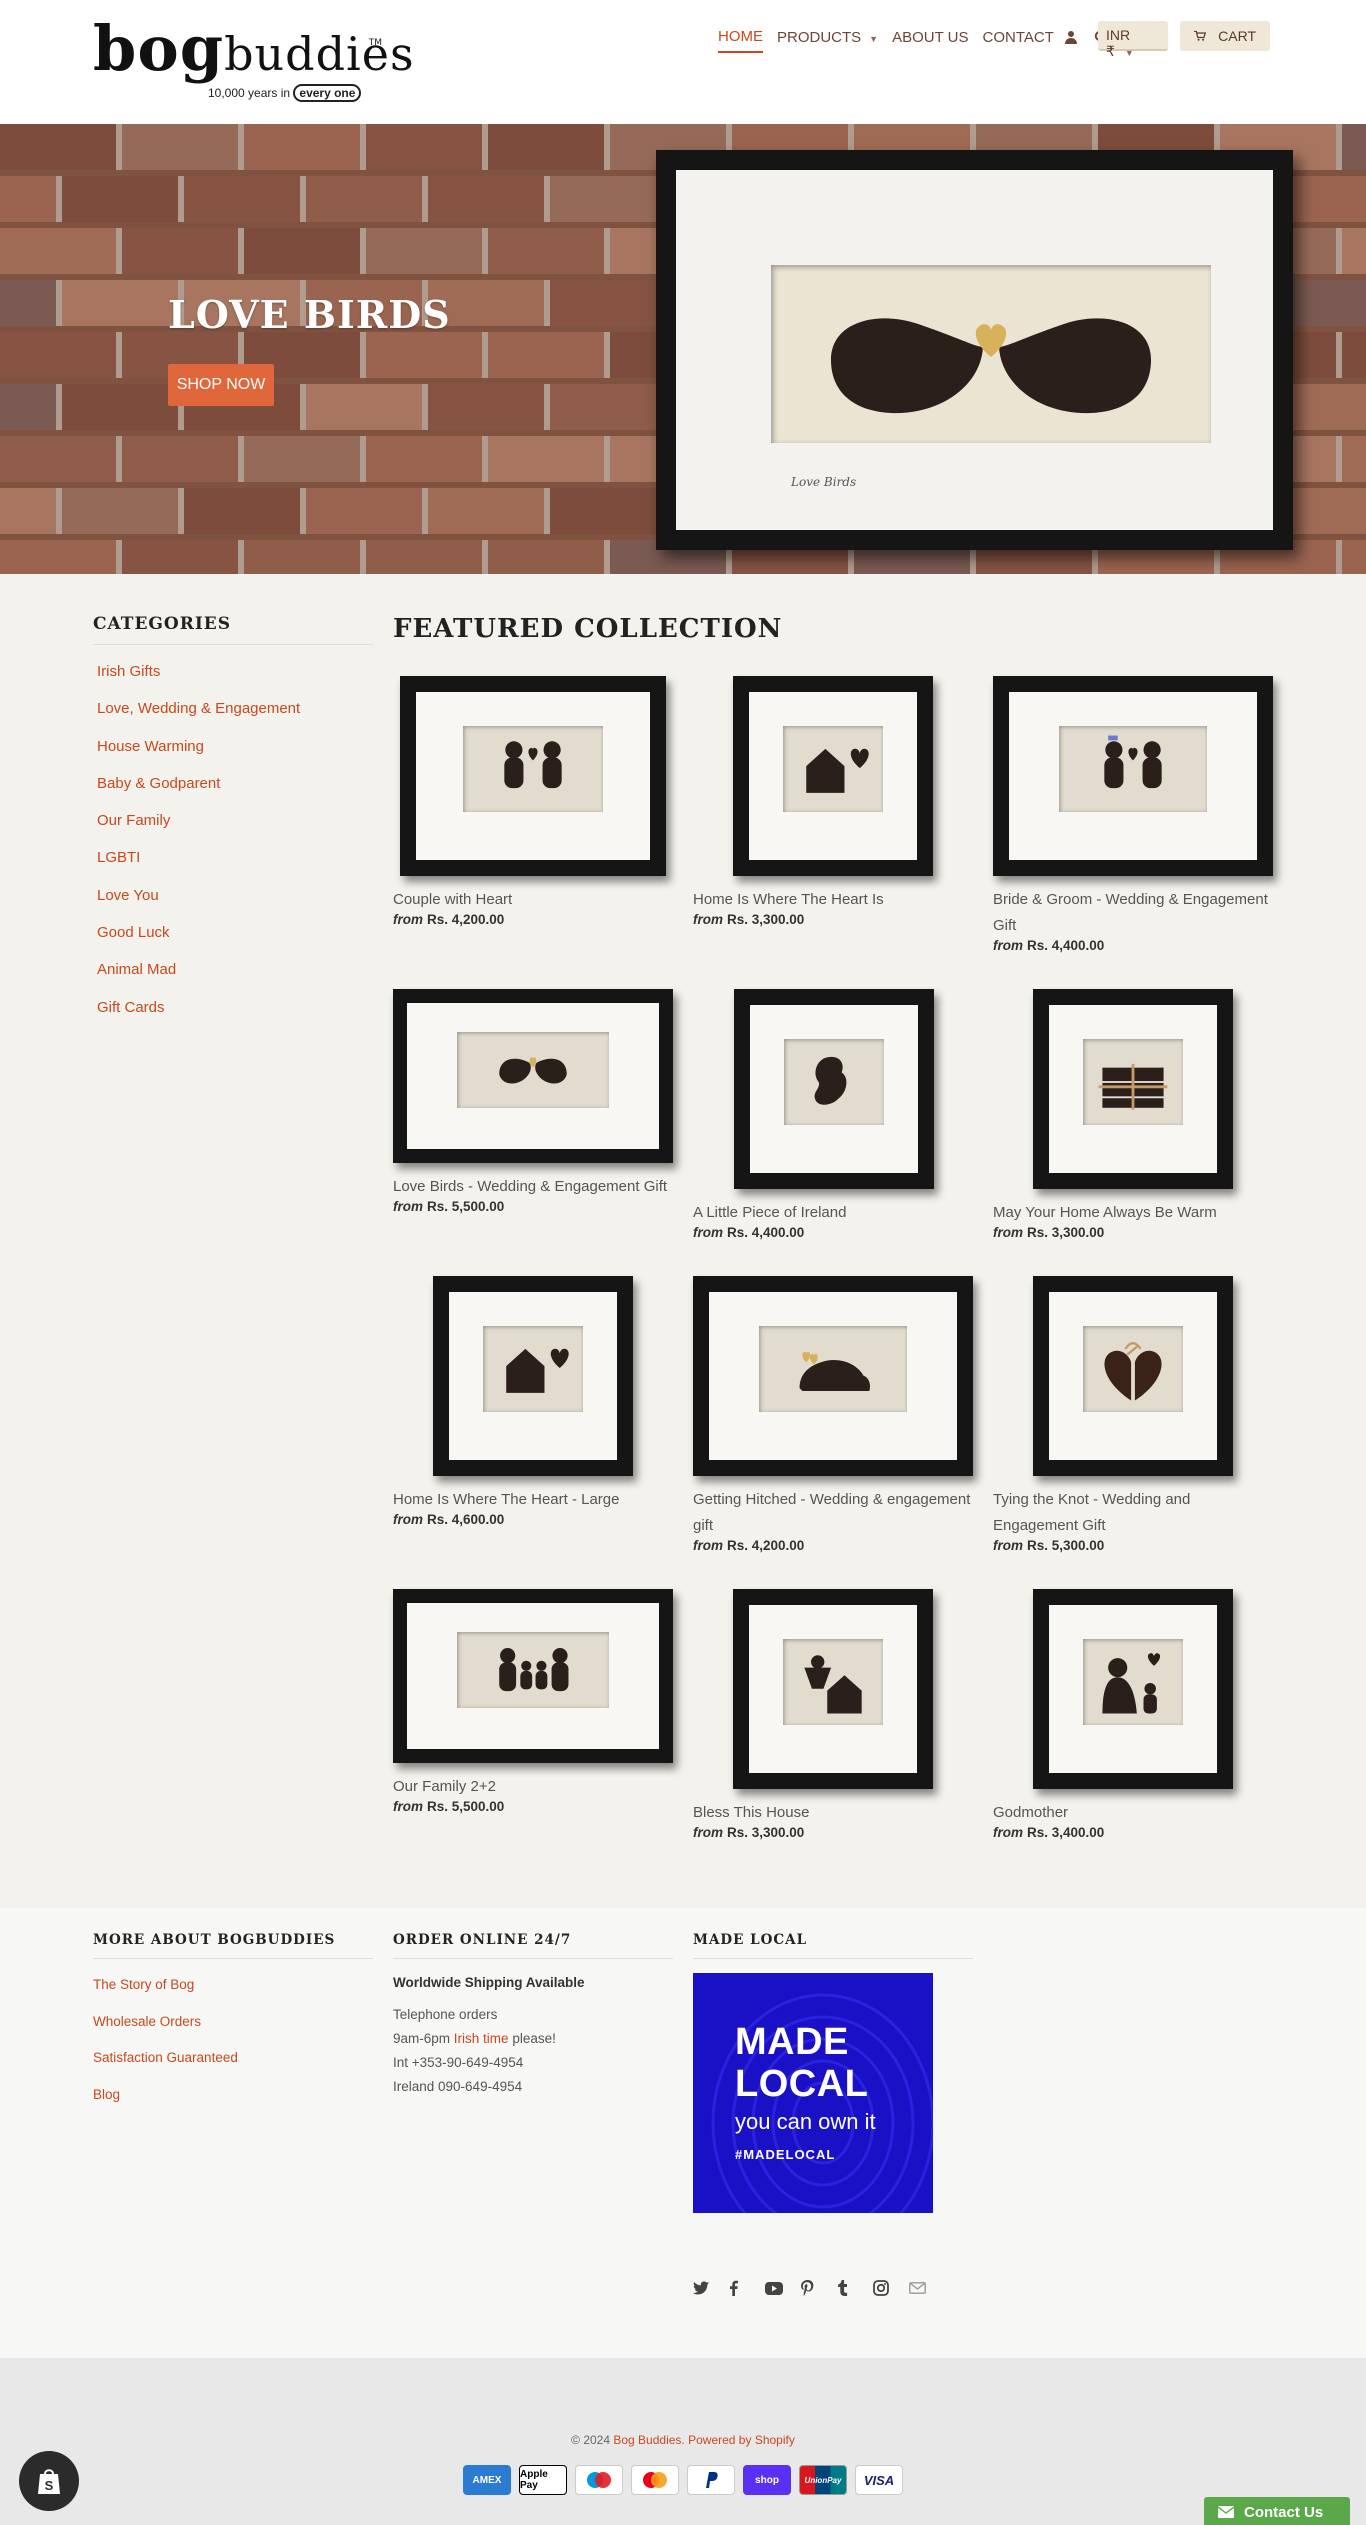 This screenshot has height=2525, width=1366. I want to click on category-love-wedding: Love, Wedding & Engagement, so click(235, 716).